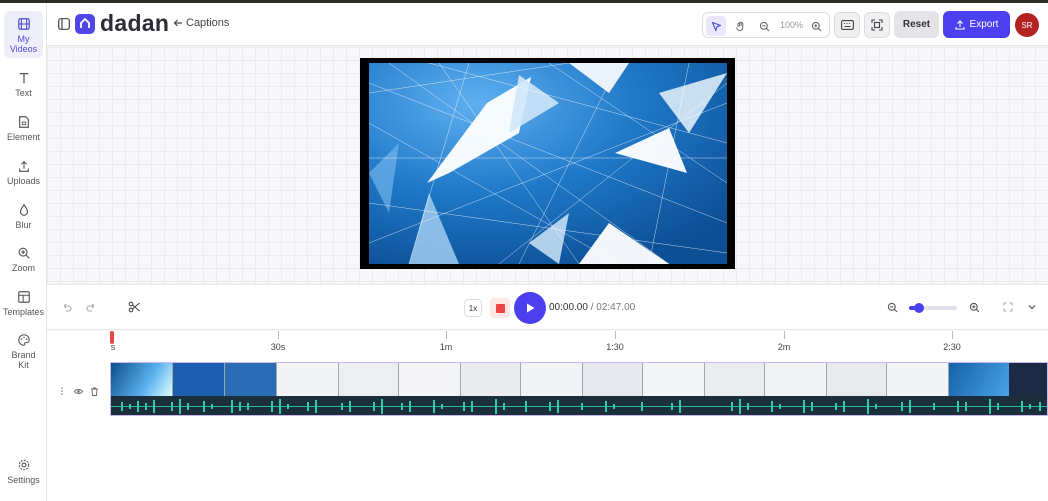  What do you see at coordinates (23, 465) in the screenshot?
I see `gear-icon` at bounding box center [23, 465].